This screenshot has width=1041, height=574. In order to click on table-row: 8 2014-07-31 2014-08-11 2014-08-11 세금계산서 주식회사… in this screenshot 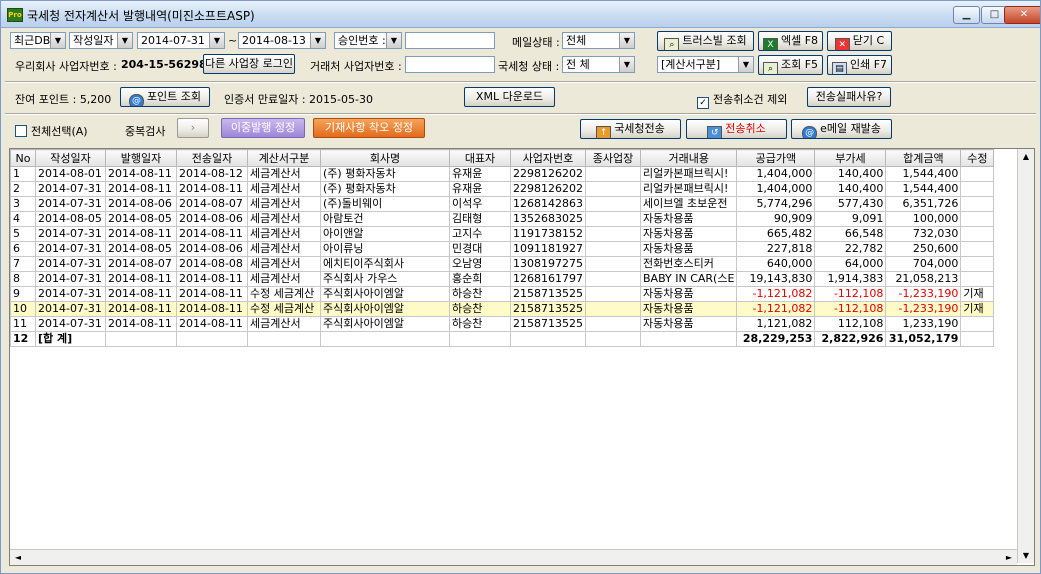, I will do `click(502, 279)`.